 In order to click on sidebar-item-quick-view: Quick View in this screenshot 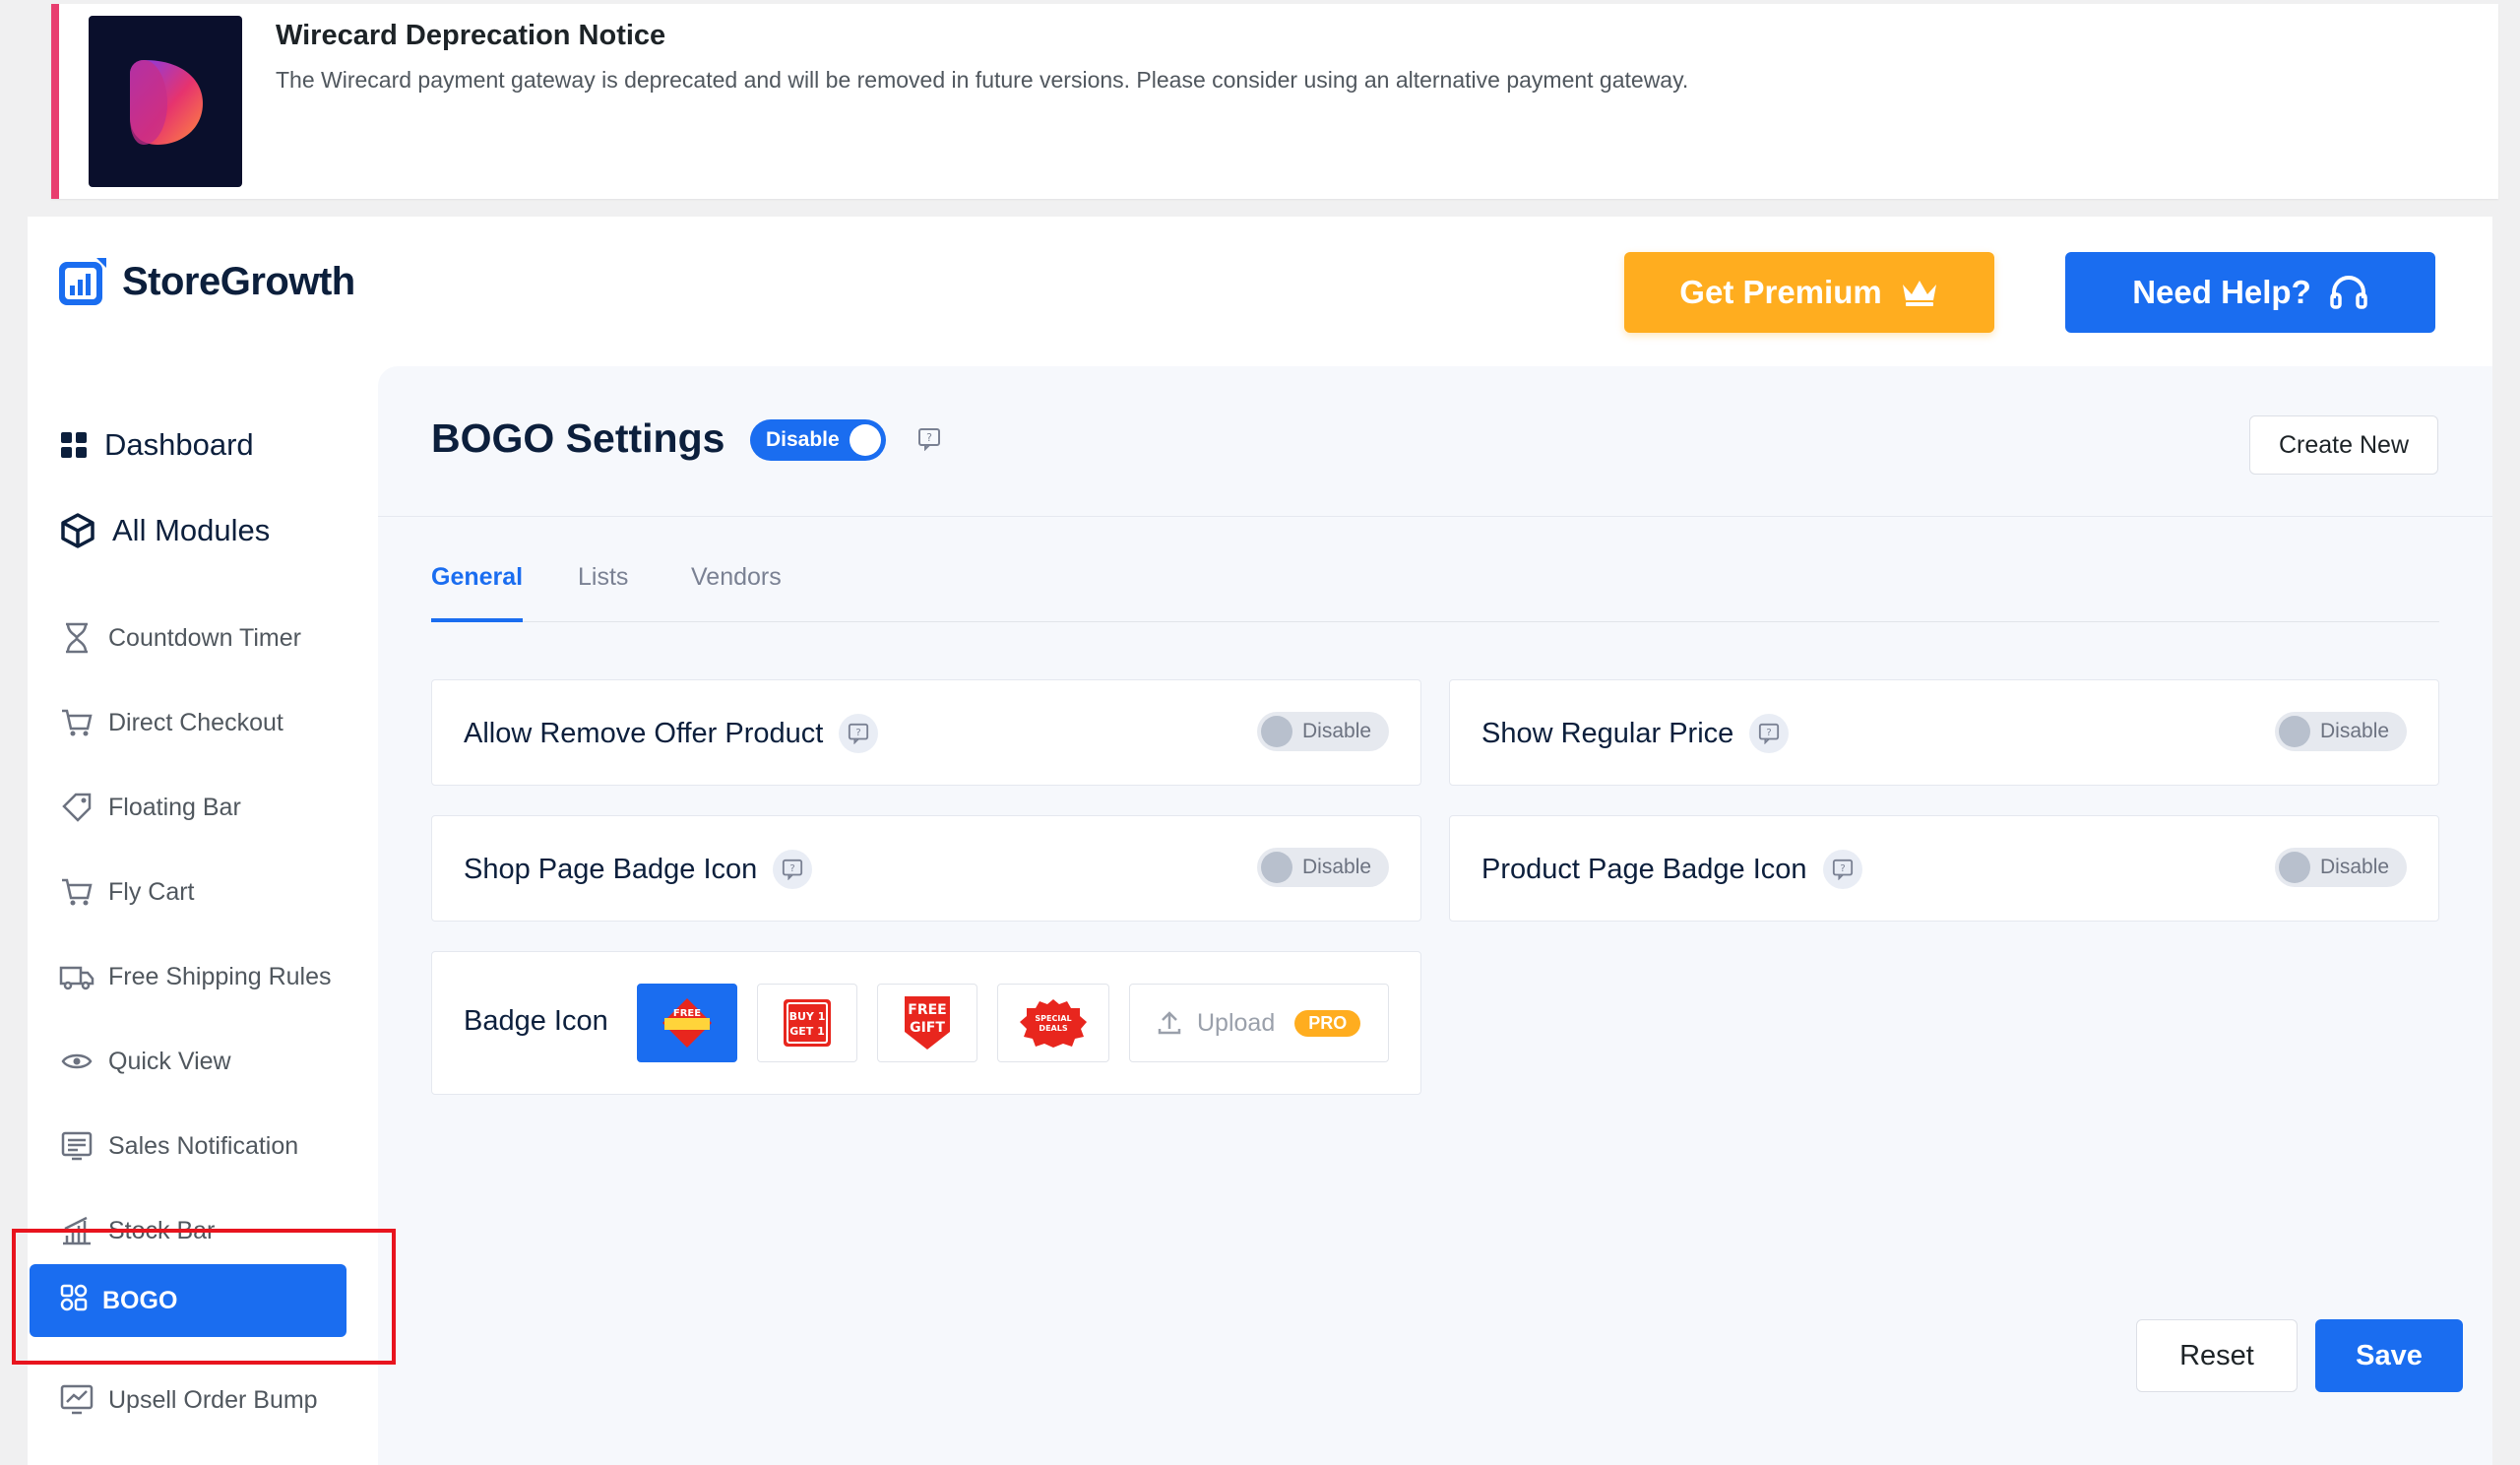, I will do `click(145, 1061)`.